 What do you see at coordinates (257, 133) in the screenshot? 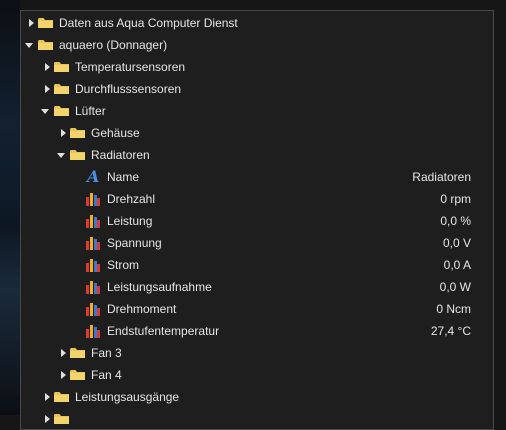
I see `tree-item-case: Gehäuse` at bounding box center [257, 133].